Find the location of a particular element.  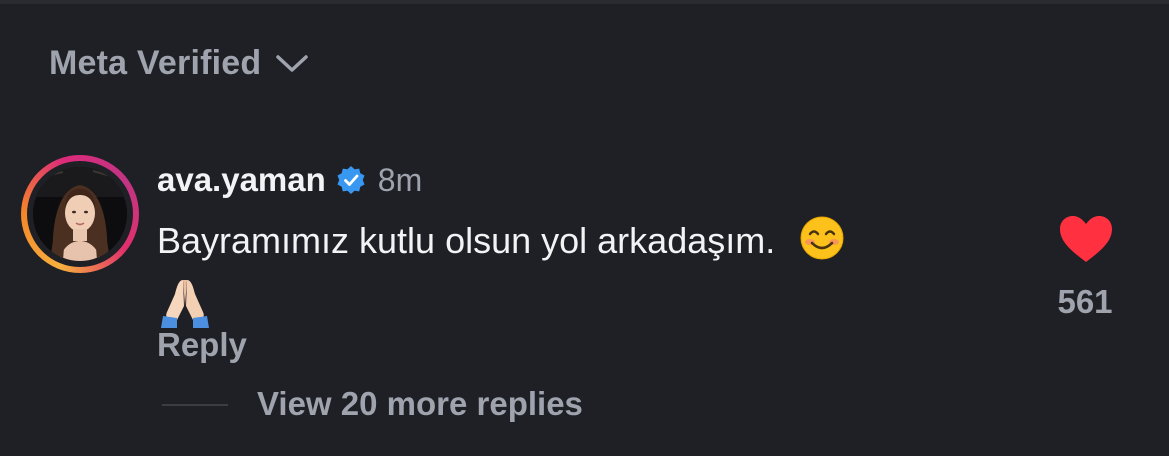

chevron-down-icon is located at coordinates (292, 63).